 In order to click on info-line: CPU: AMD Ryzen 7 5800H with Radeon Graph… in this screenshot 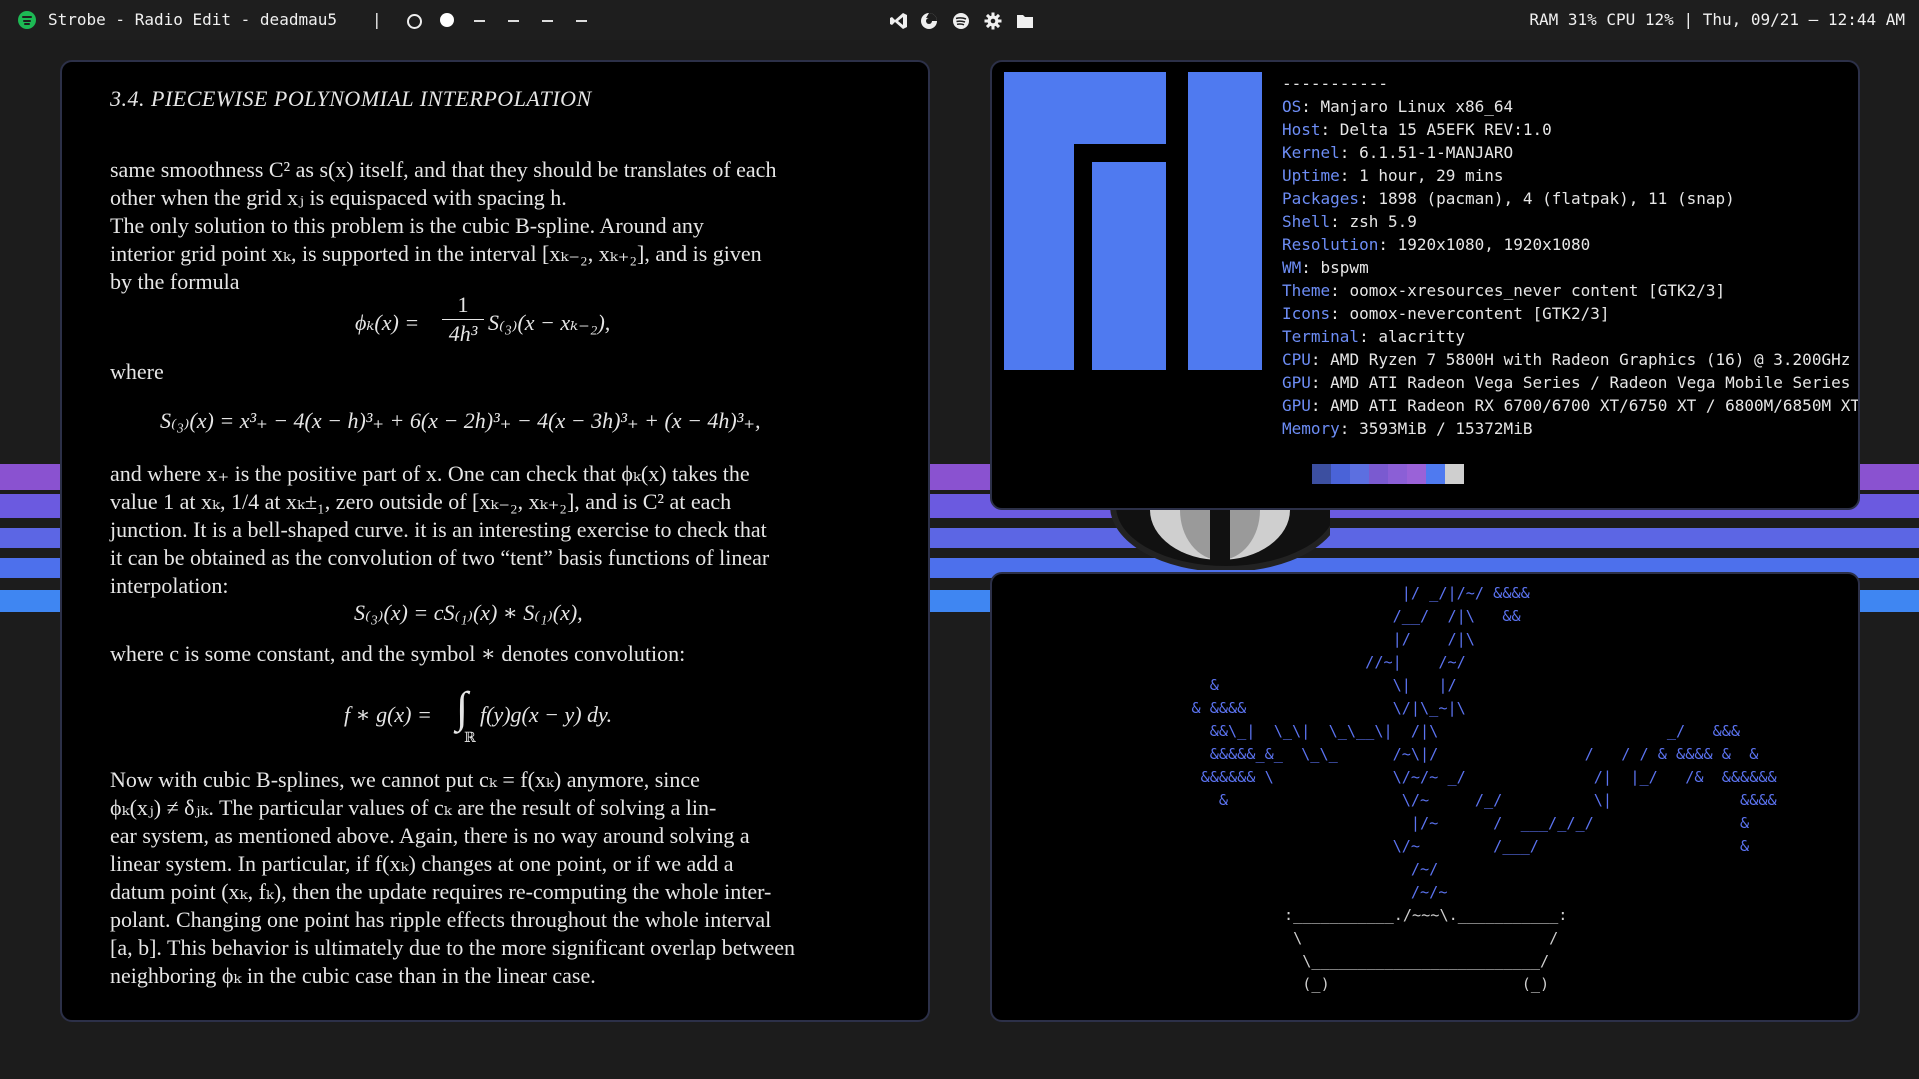, I will do `click(1566, 359)`.